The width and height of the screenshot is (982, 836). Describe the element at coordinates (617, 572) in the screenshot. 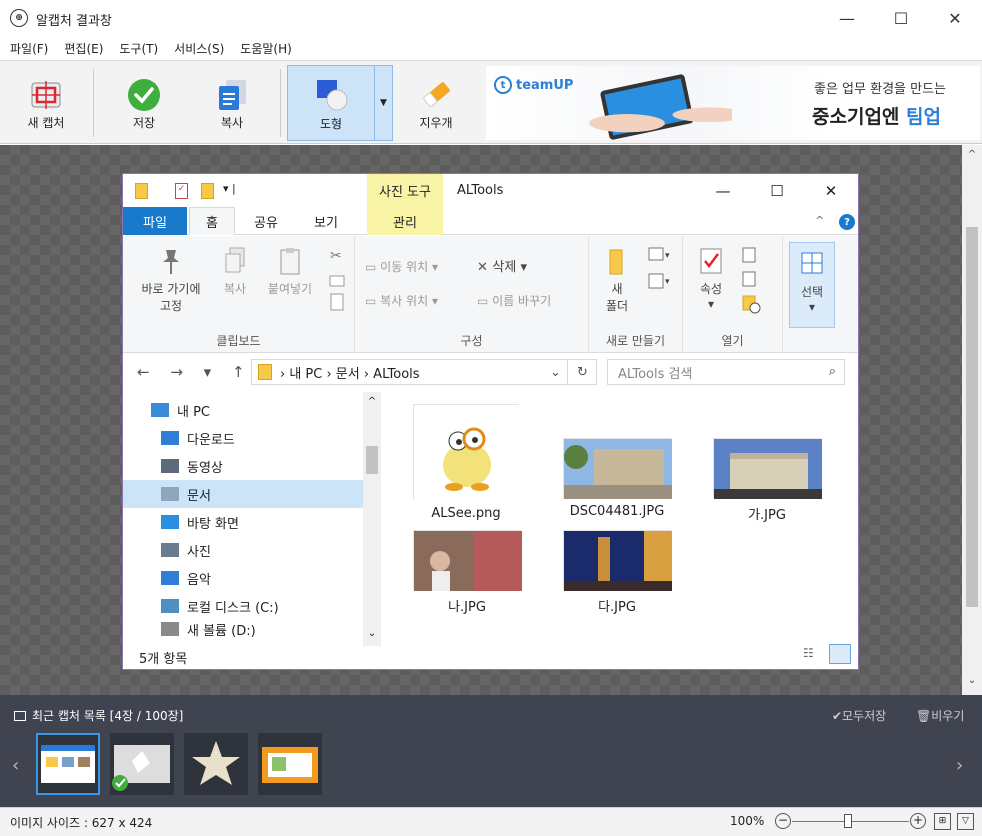

I see `file-item: 다.JPG` at that location.